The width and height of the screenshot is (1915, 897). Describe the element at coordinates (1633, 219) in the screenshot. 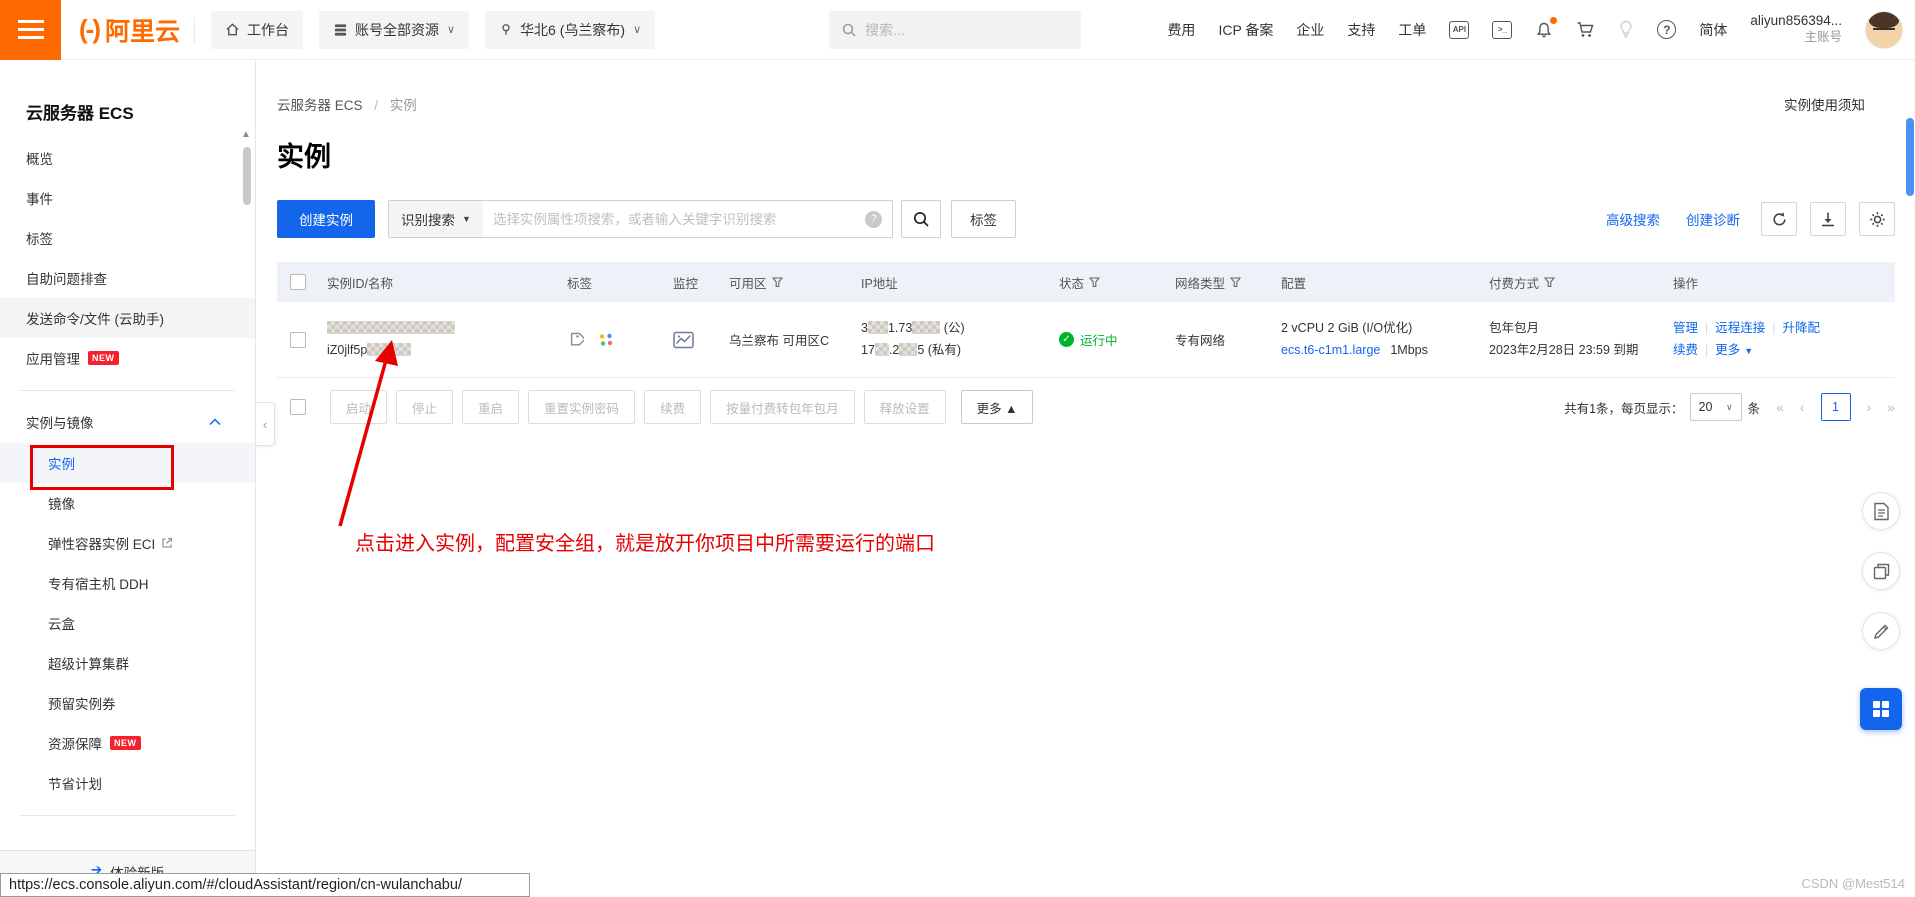

I see `advanced-search-link: 高级搜索` at that location.